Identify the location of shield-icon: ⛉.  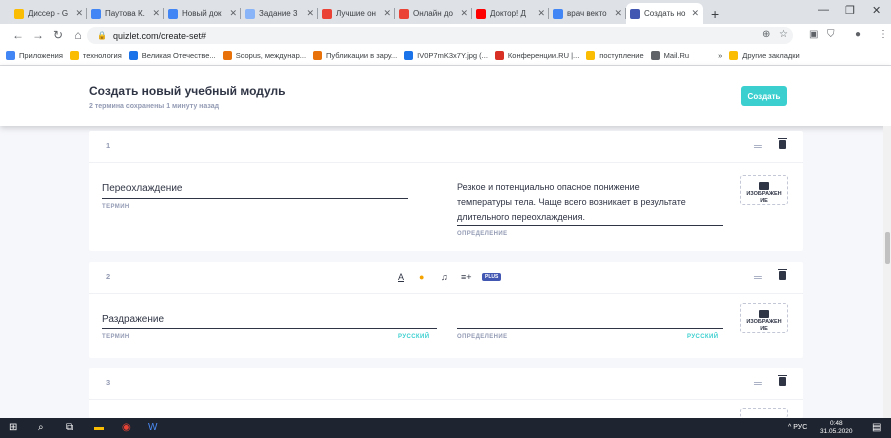
(831, 34).